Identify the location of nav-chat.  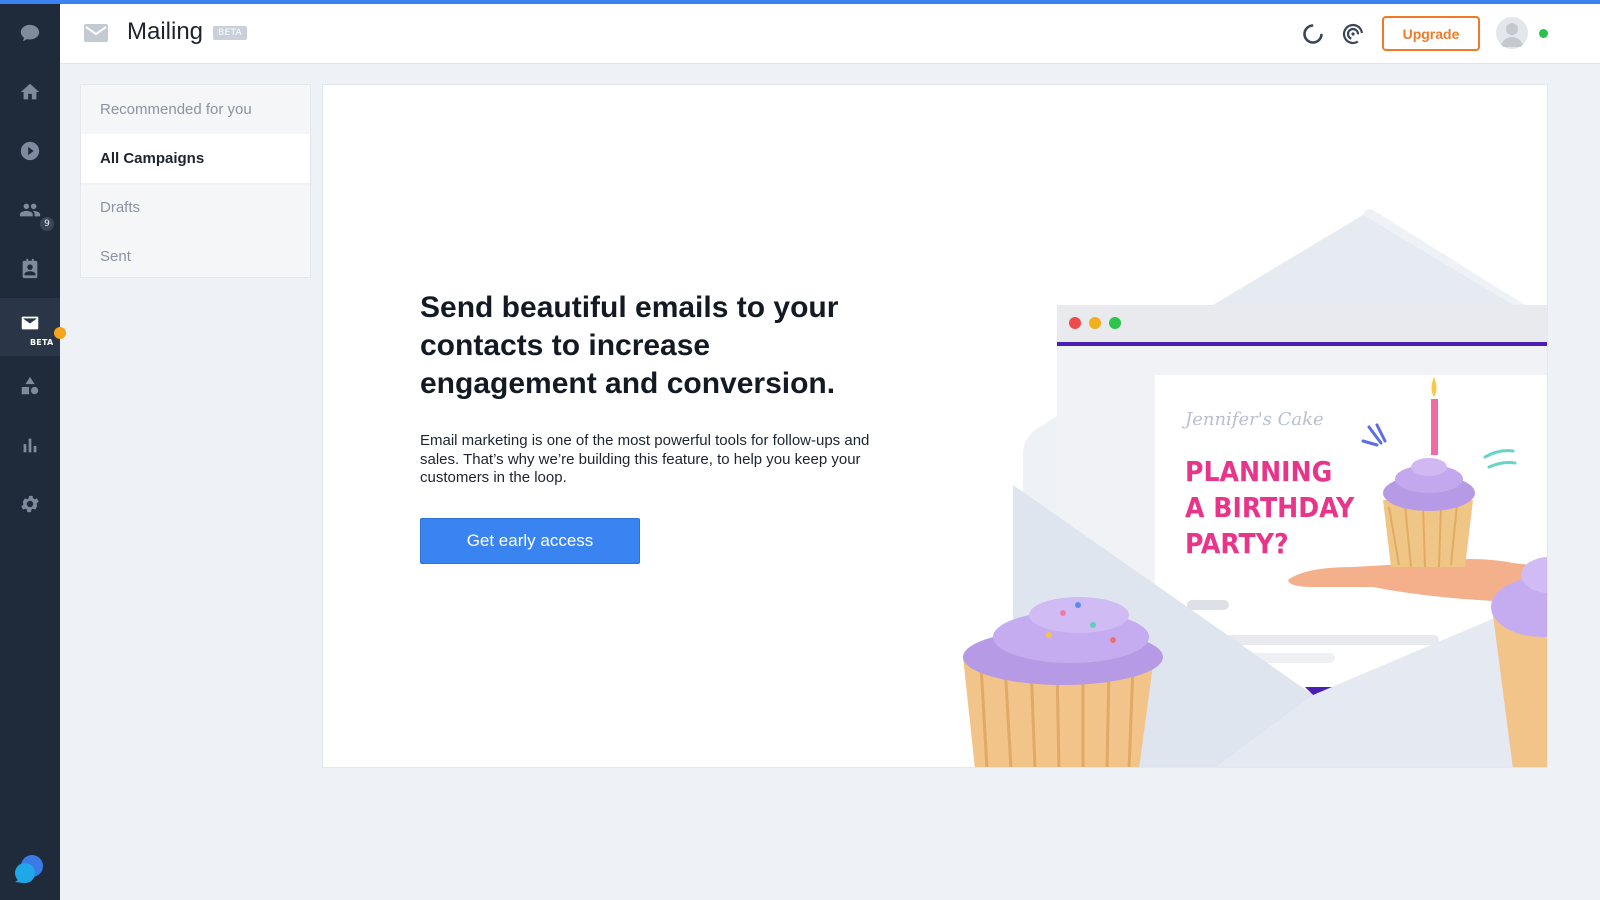
(30, 33).